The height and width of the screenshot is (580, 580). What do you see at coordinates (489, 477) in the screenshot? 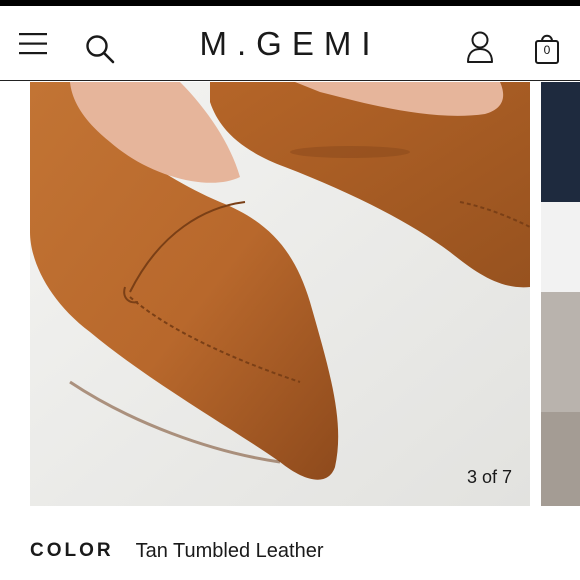
I see `image-counter: 3 of 7` at bounding box center [489, 477].